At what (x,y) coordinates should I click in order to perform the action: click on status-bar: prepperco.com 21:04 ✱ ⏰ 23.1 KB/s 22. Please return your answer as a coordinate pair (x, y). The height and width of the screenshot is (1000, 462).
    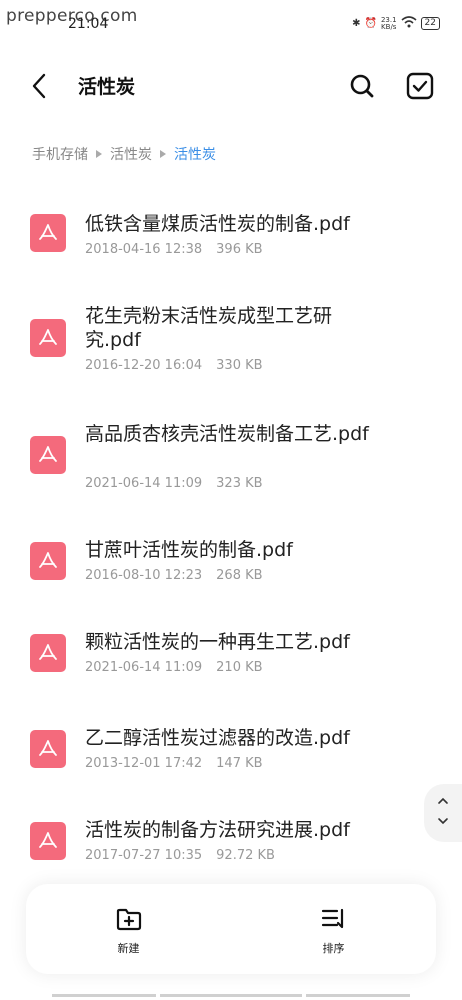
    Looking at the image, I should click on (231, 20).